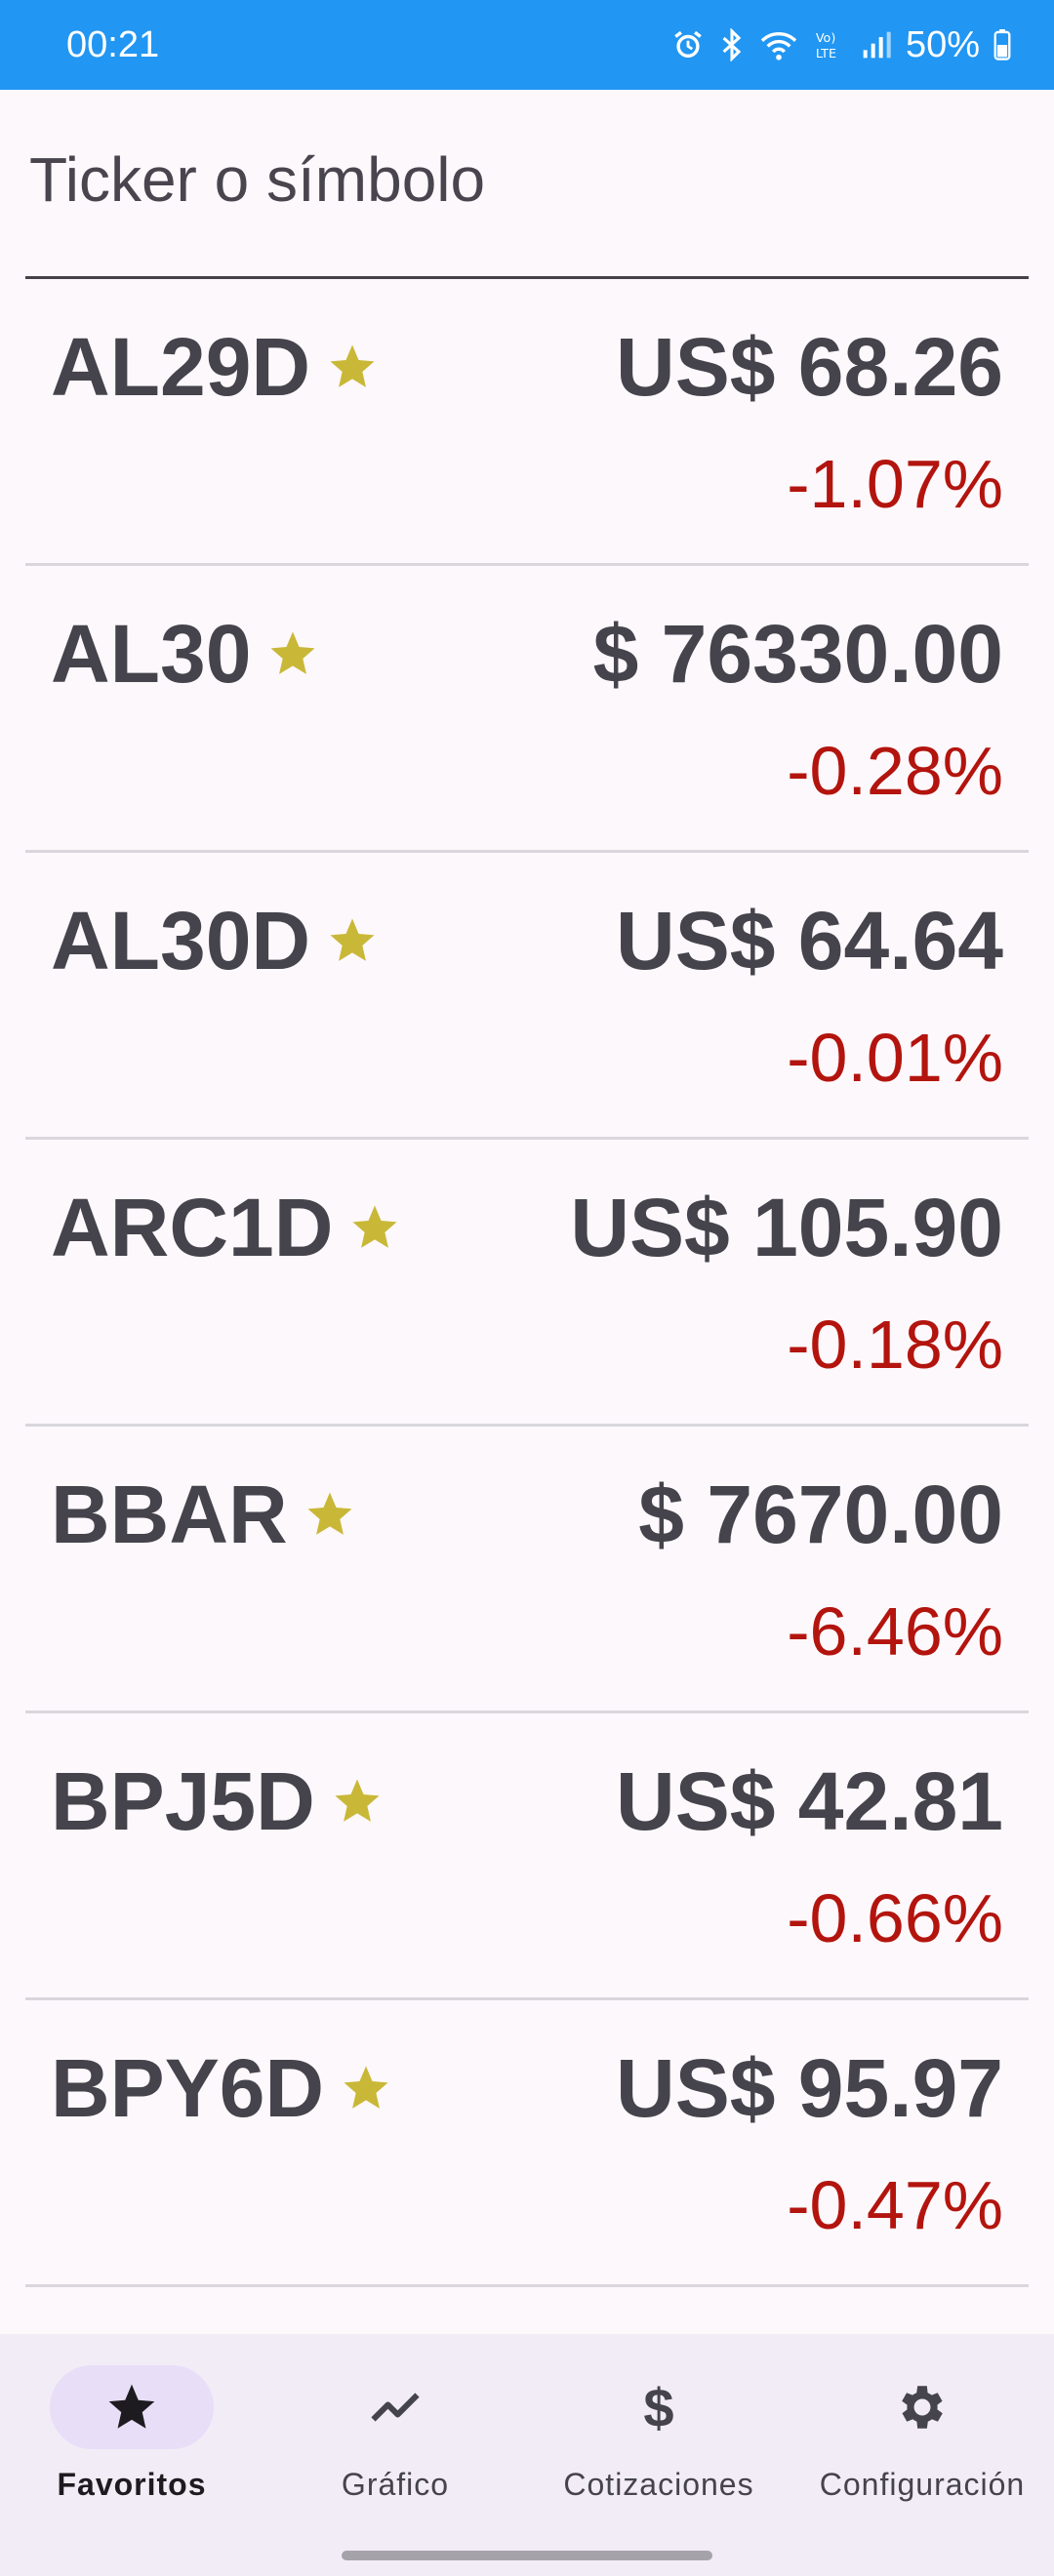 The height and width of the screenshot is (2576, 1054). What do you see at coordinates (895, 1058) in the screenshot?
I see `percent-change: -0.01%` at bounding box center [895, 1058].